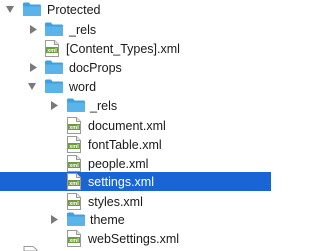 The image size is (320, 251). Describe the element at coordinates (135, 86) in the screenshot. I see `tree-row-word: word` at that location.